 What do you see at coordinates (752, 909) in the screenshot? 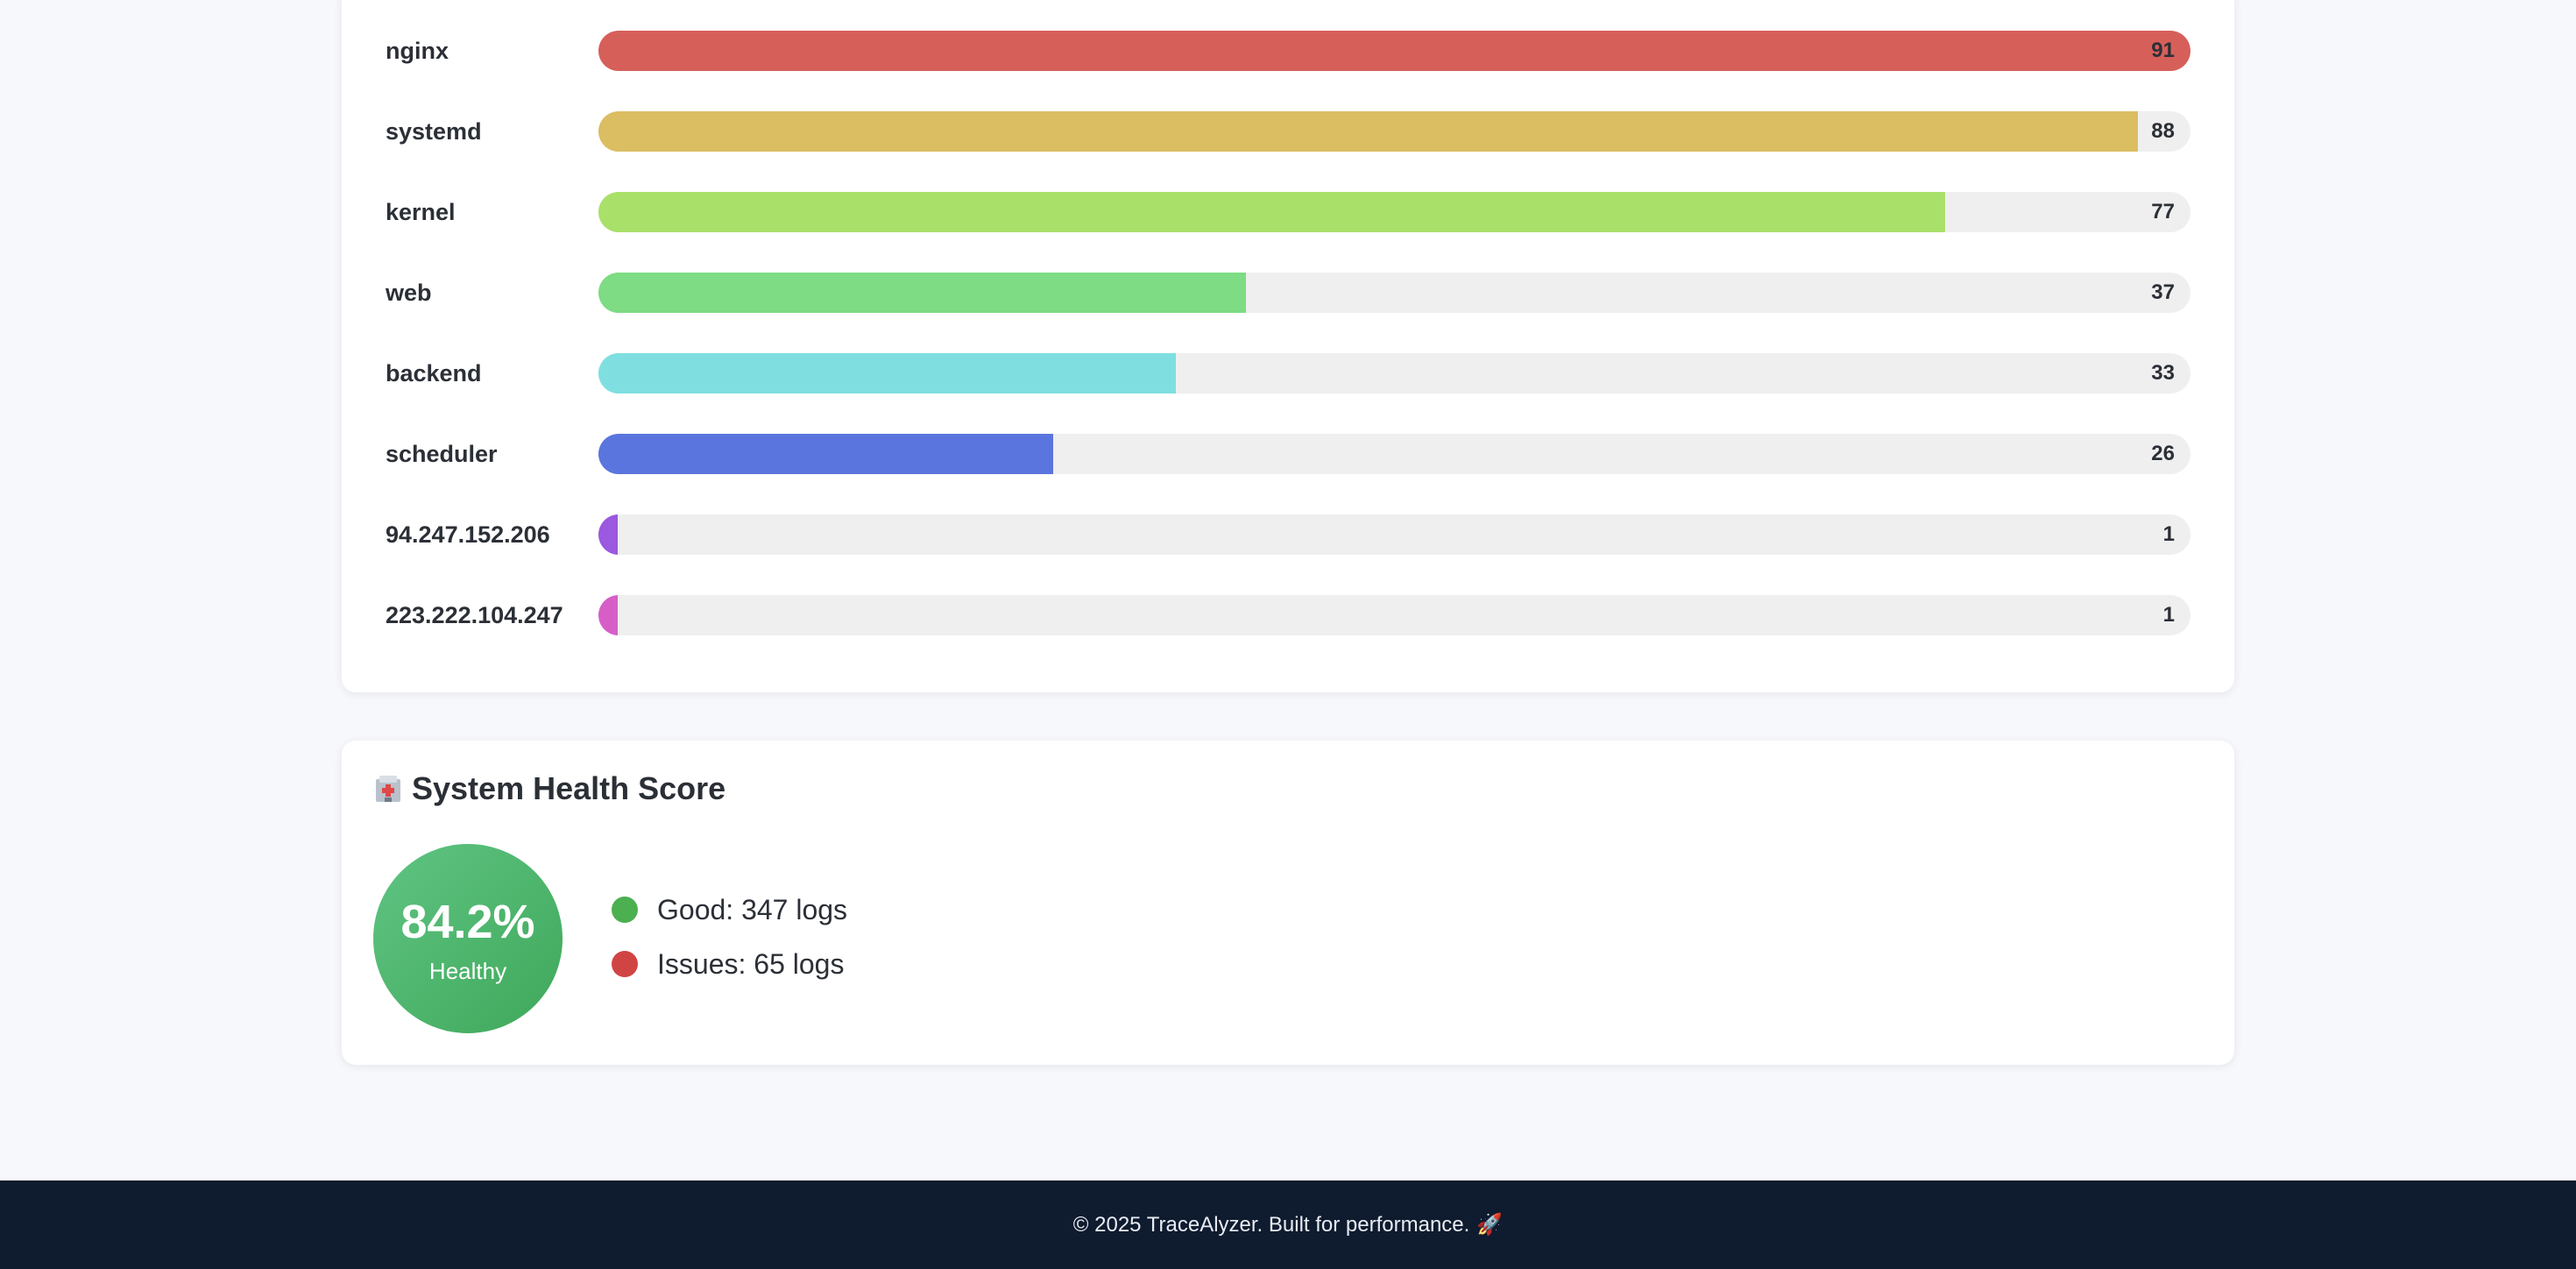
I see `legend-good-text: Good: 347 logs` at bounding box center [752, 909].